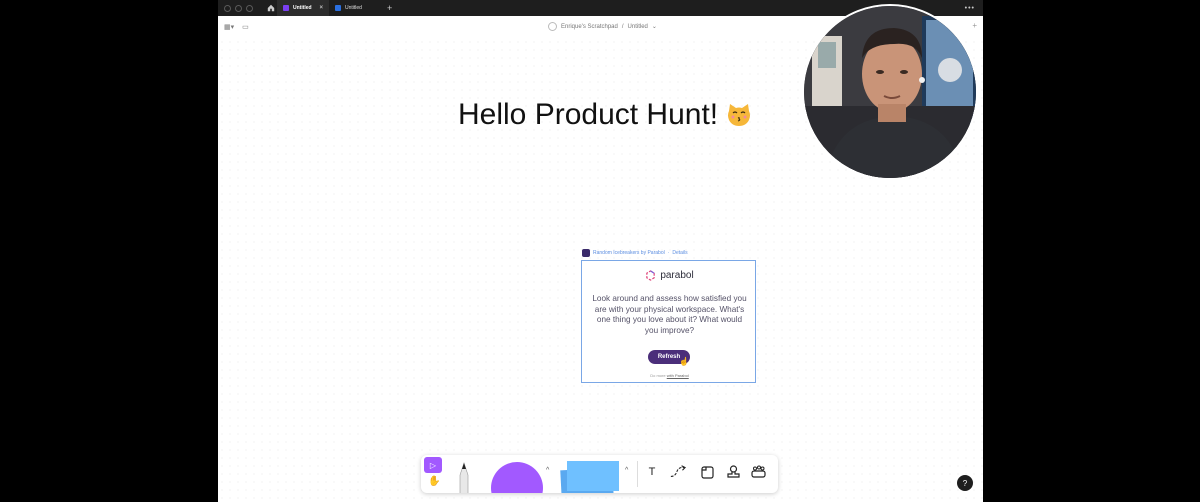 This screenshot has height=502, width=1200. Describe the element at coordinates (679, 253) in the screenshot. I see `widget-details-link: Details` at that location.